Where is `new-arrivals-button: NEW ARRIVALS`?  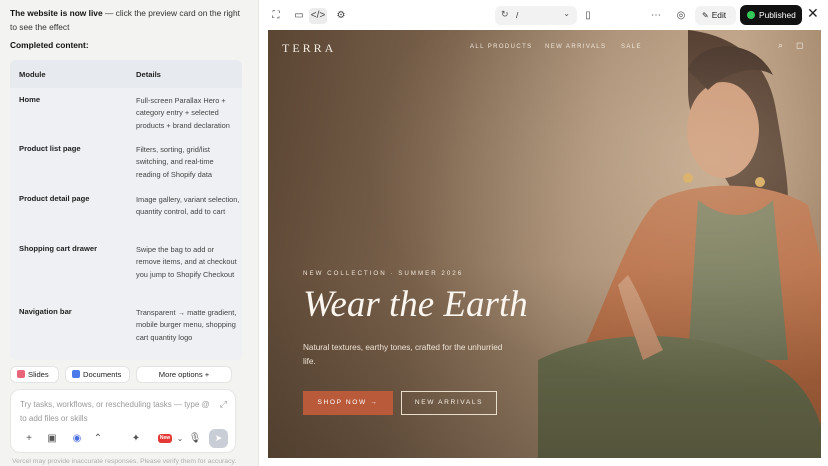 new-arrivals-button: NEW ARRIVALS is located at coordinates (449, 403).